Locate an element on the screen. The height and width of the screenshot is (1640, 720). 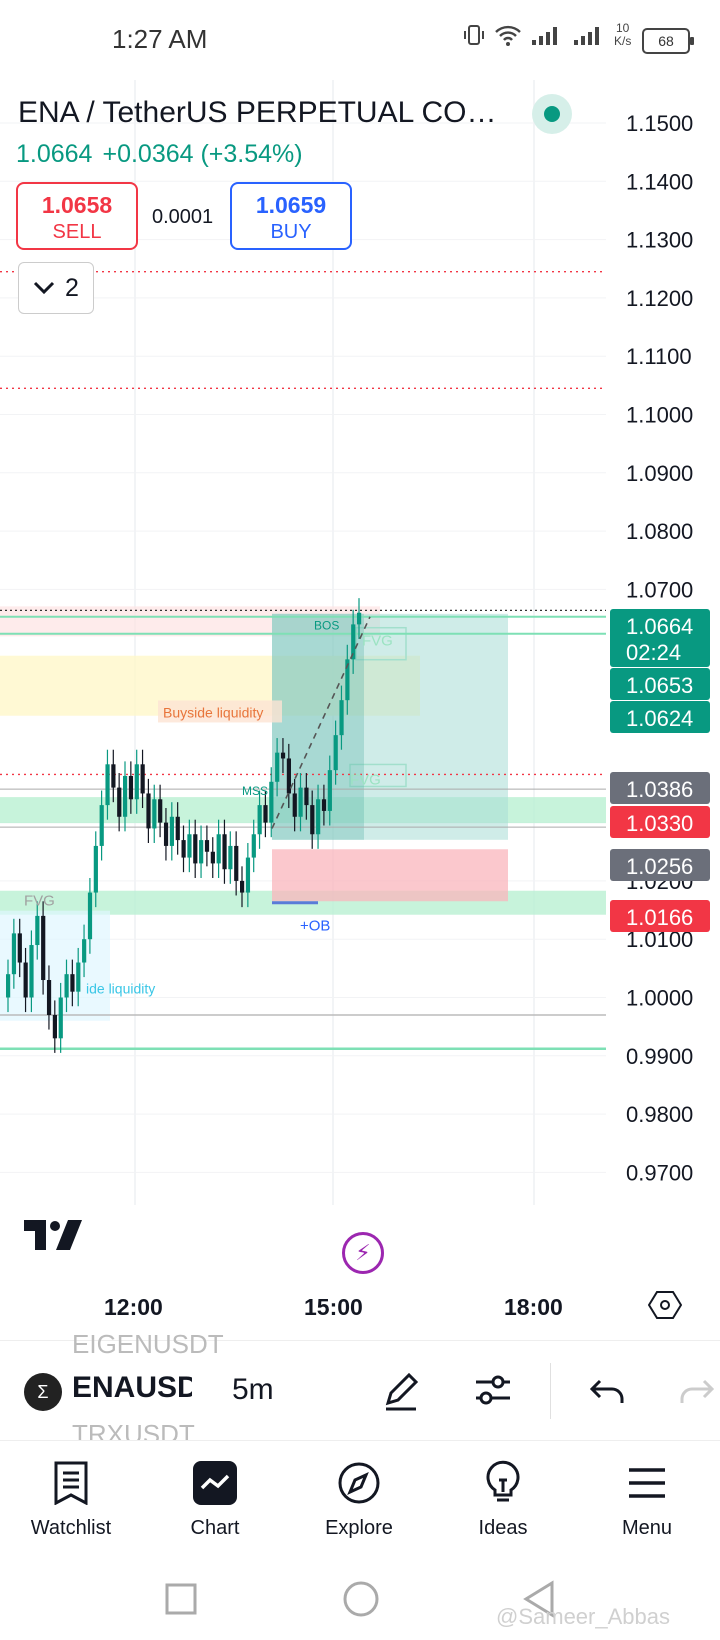
net-speed: 10 K/s is located at coordinates (623, 34).